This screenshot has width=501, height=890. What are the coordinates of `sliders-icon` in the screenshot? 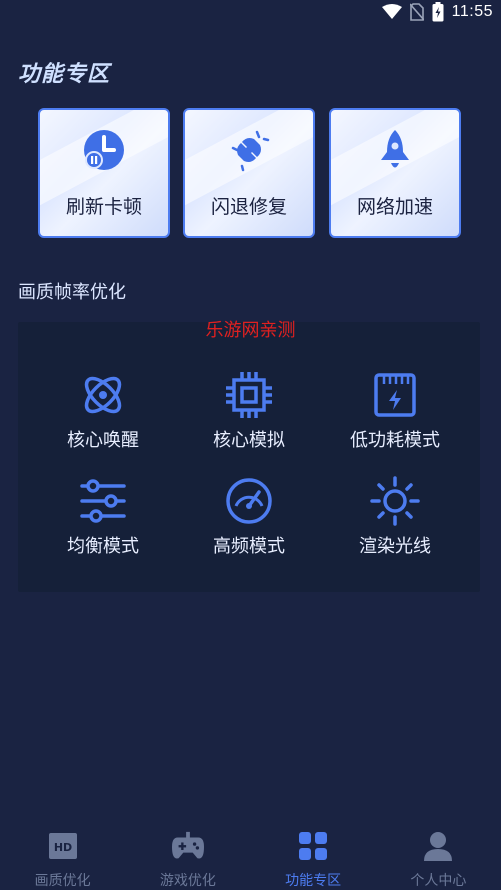 It's located at (103, 501).